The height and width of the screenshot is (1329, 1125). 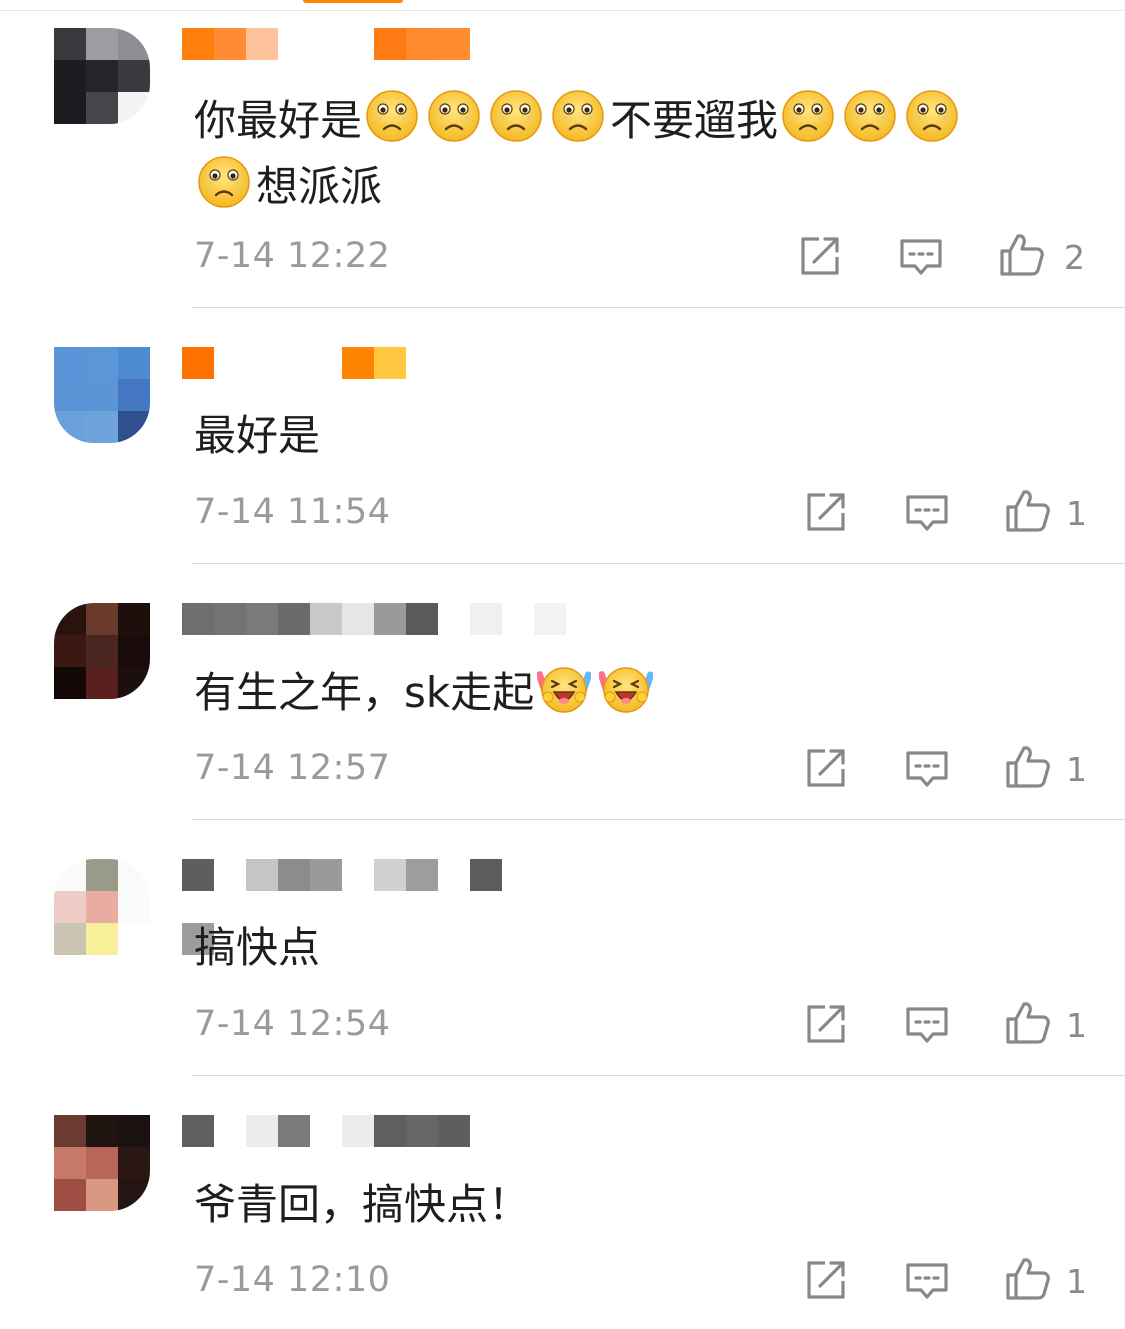 What do you see at coordinates (257, 947) in the screenshot?
I see `comment-text: 搞快点` at bounding box center [257, 947].